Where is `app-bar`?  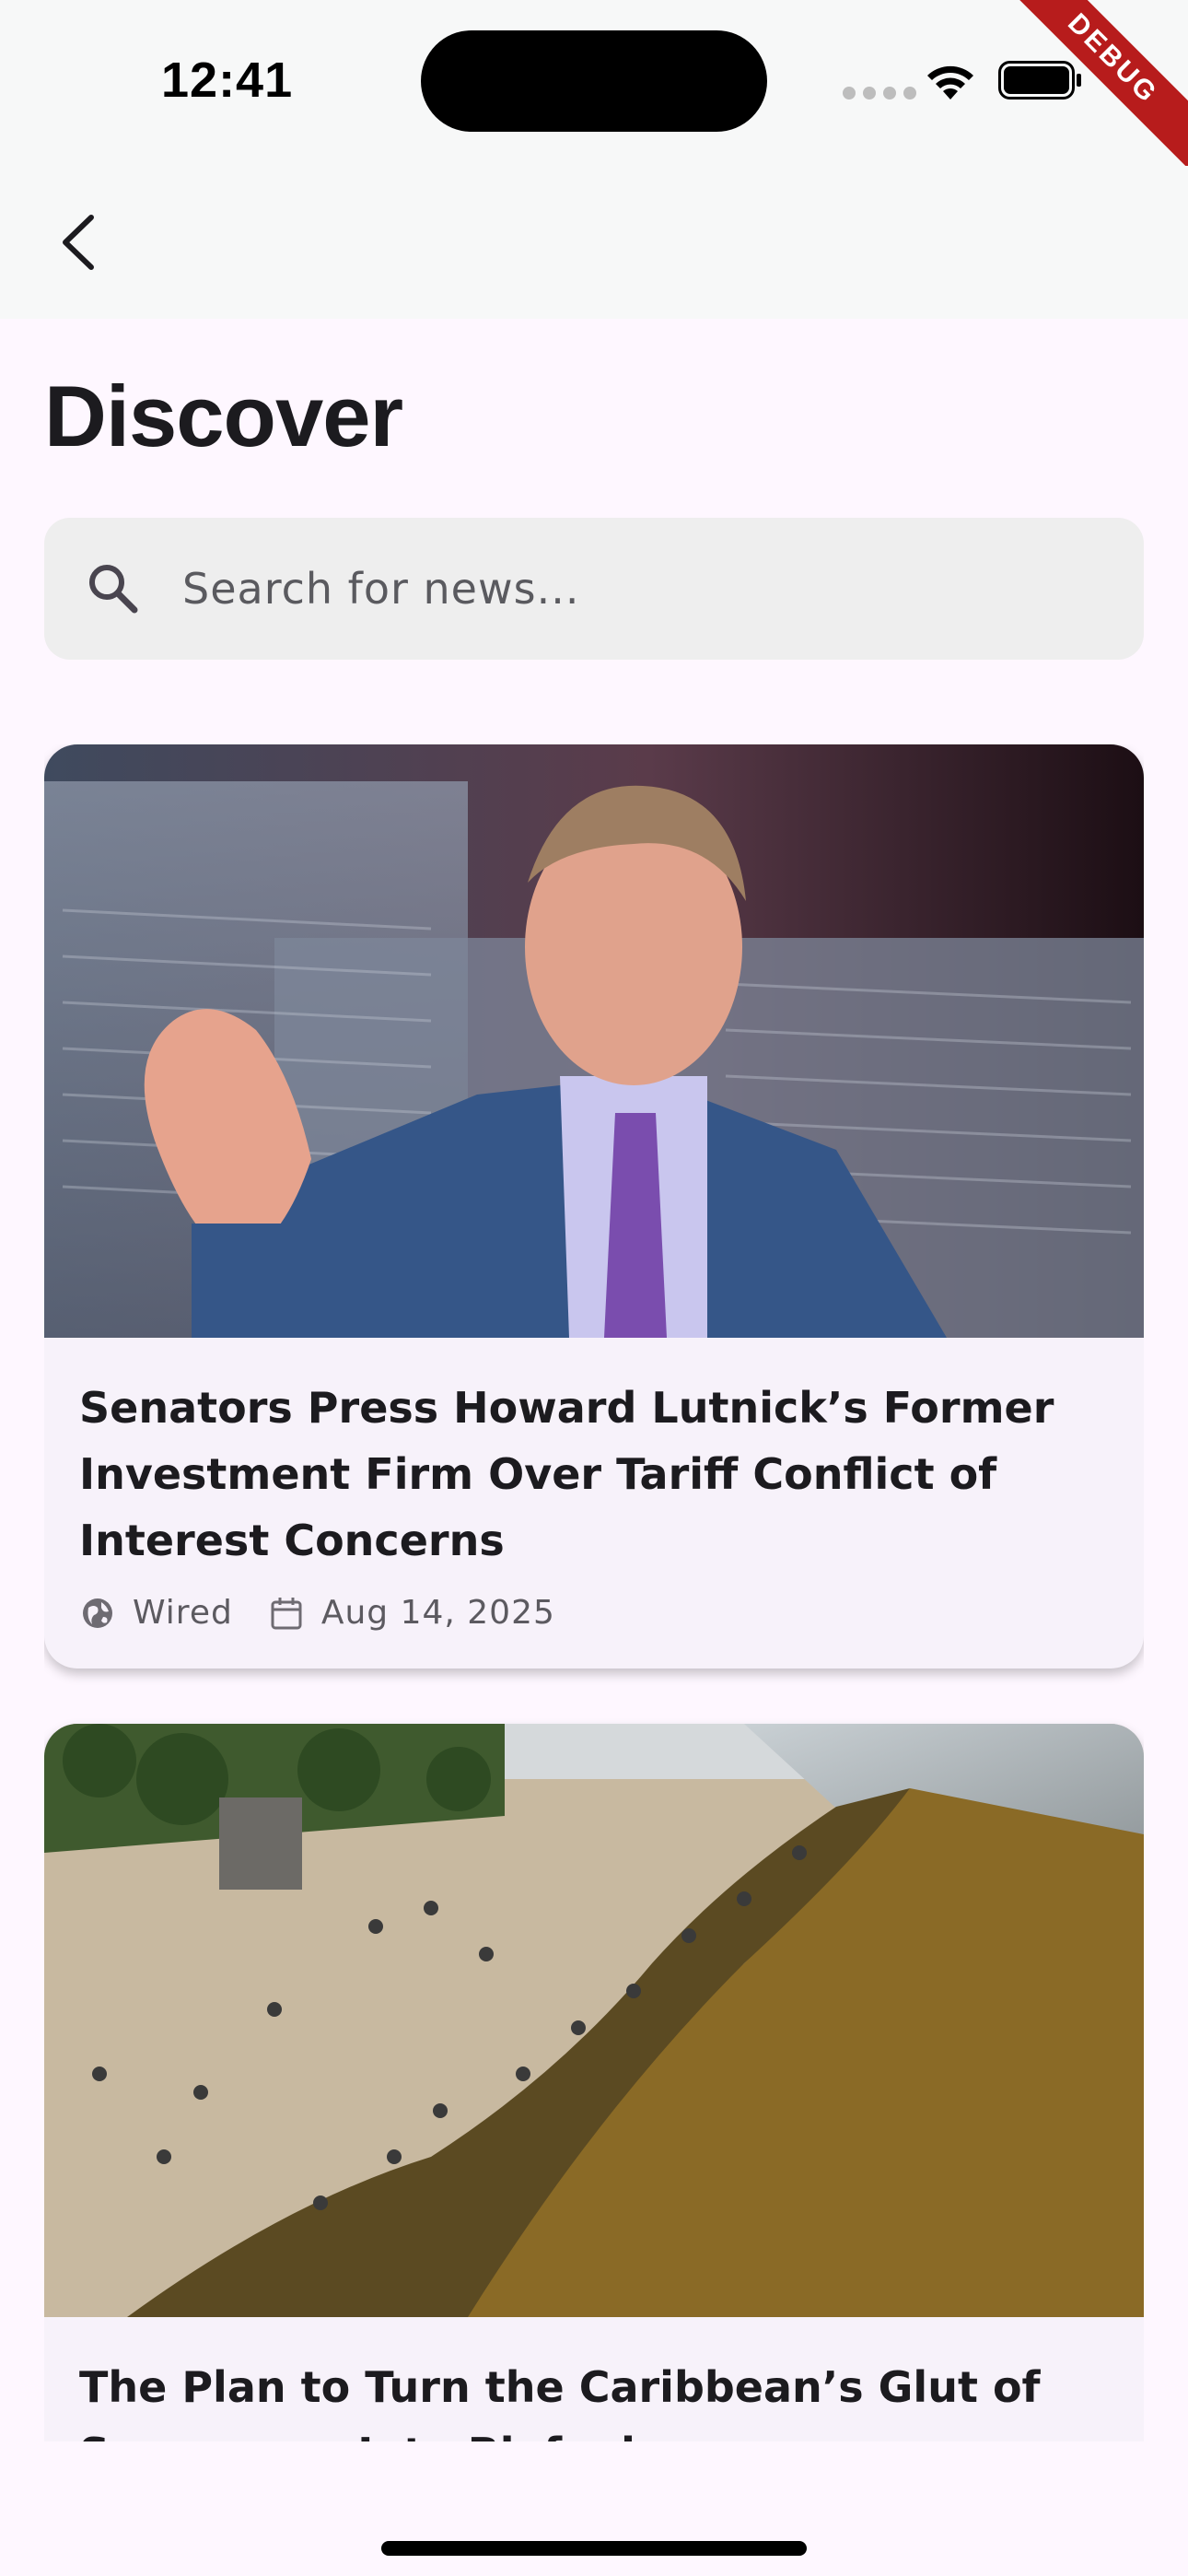
app-bar is located at coordinates (594, 243).